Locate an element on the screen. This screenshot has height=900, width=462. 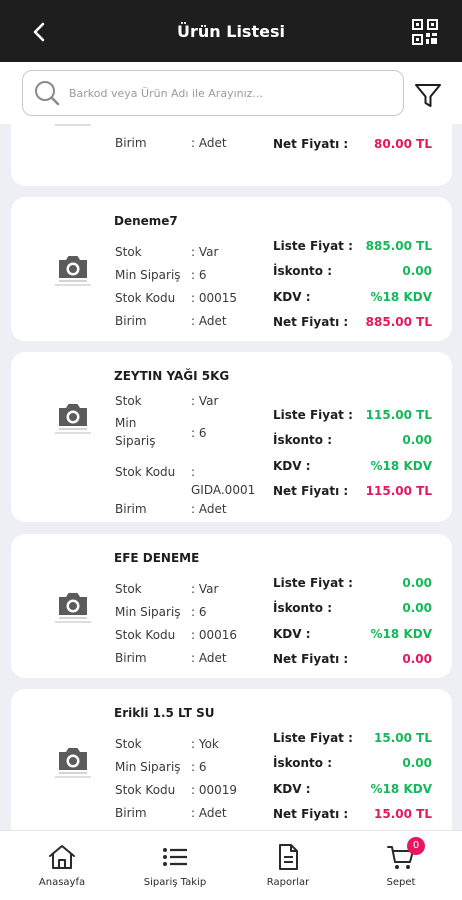
list-icon is located at coordinates (175, 857).